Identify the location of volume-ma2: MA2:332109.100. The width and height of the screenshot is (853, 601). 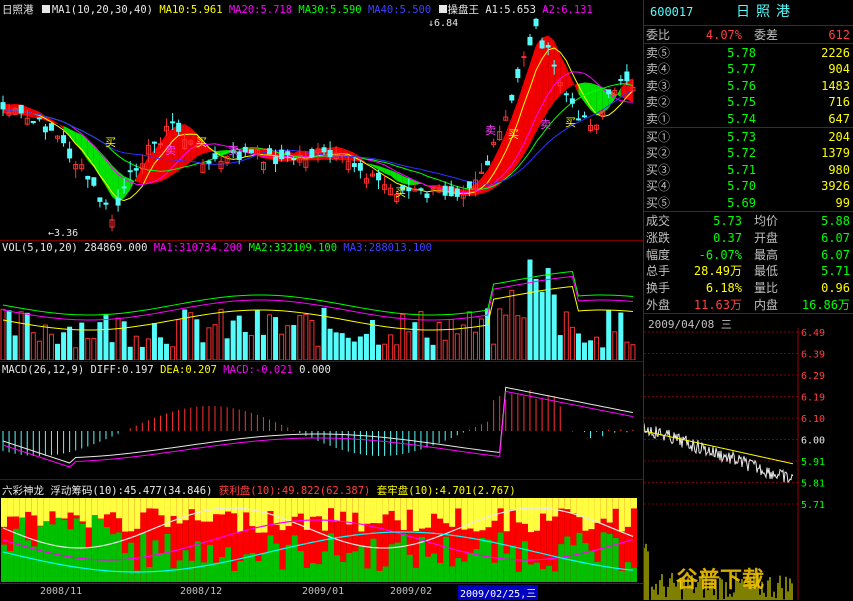
(293, 248).